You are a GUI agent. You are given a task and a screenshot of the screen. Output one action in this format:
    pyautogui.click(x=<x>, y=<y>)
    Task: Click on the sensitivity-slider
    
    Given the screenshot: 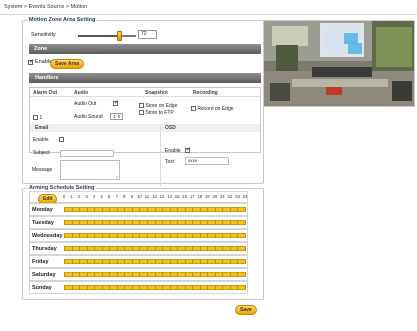 What is the action you would take?
    pyautogui.click(x=107, y=36)
    